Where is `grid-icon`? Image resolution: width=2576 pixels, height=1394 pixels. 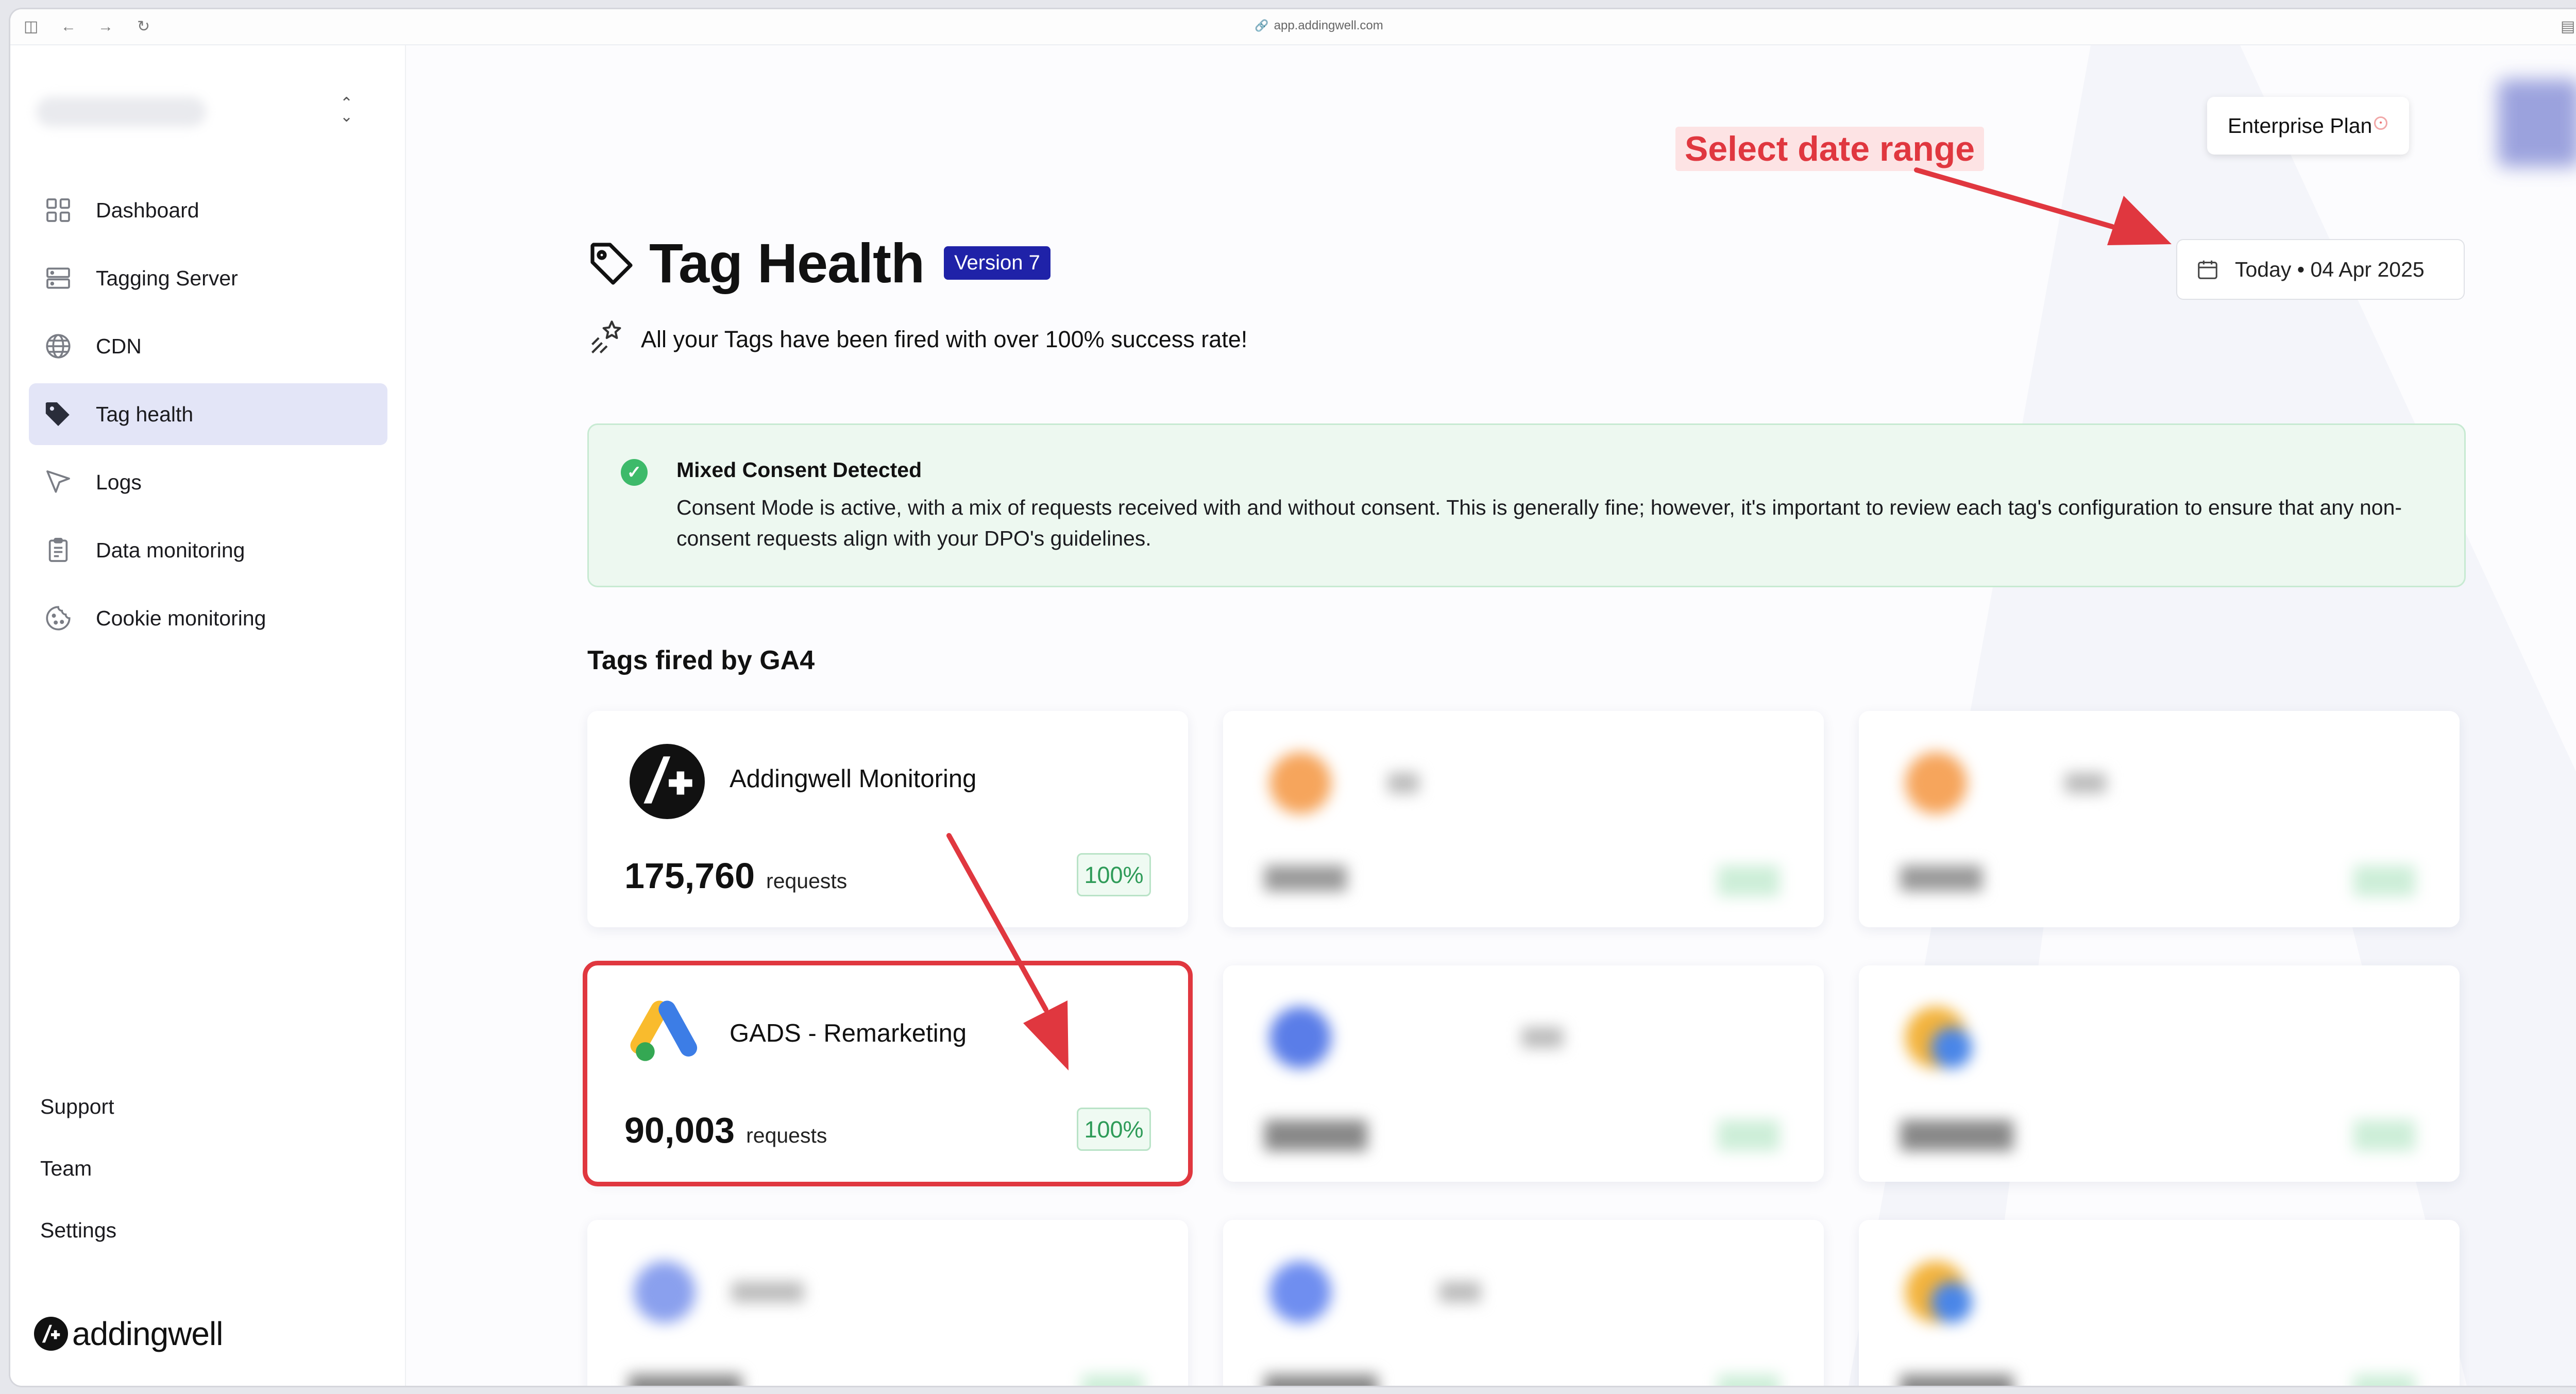 grid-icon is located at coordinates (58, 210).